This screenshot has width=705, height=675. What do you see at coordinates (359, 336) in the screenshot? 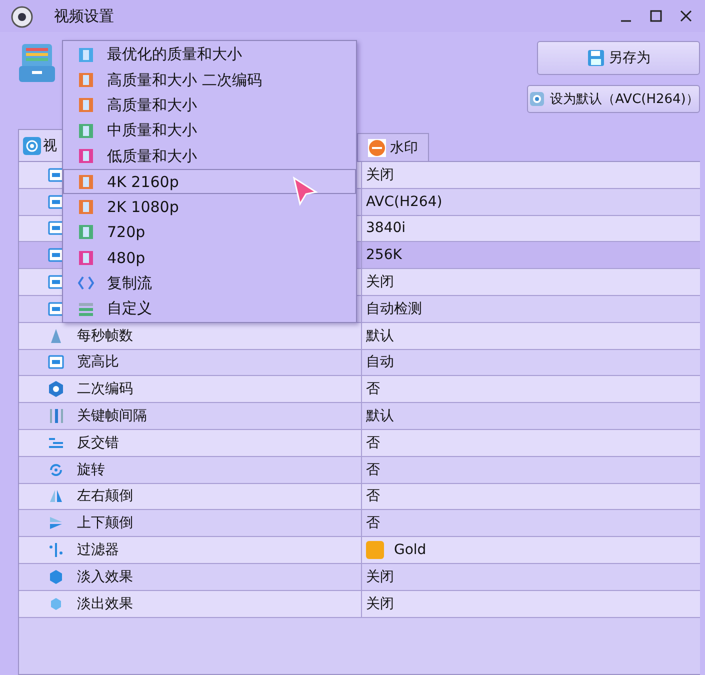
I see `settings-row: 每秒帧数 默认` at bounding box center [359, 336].